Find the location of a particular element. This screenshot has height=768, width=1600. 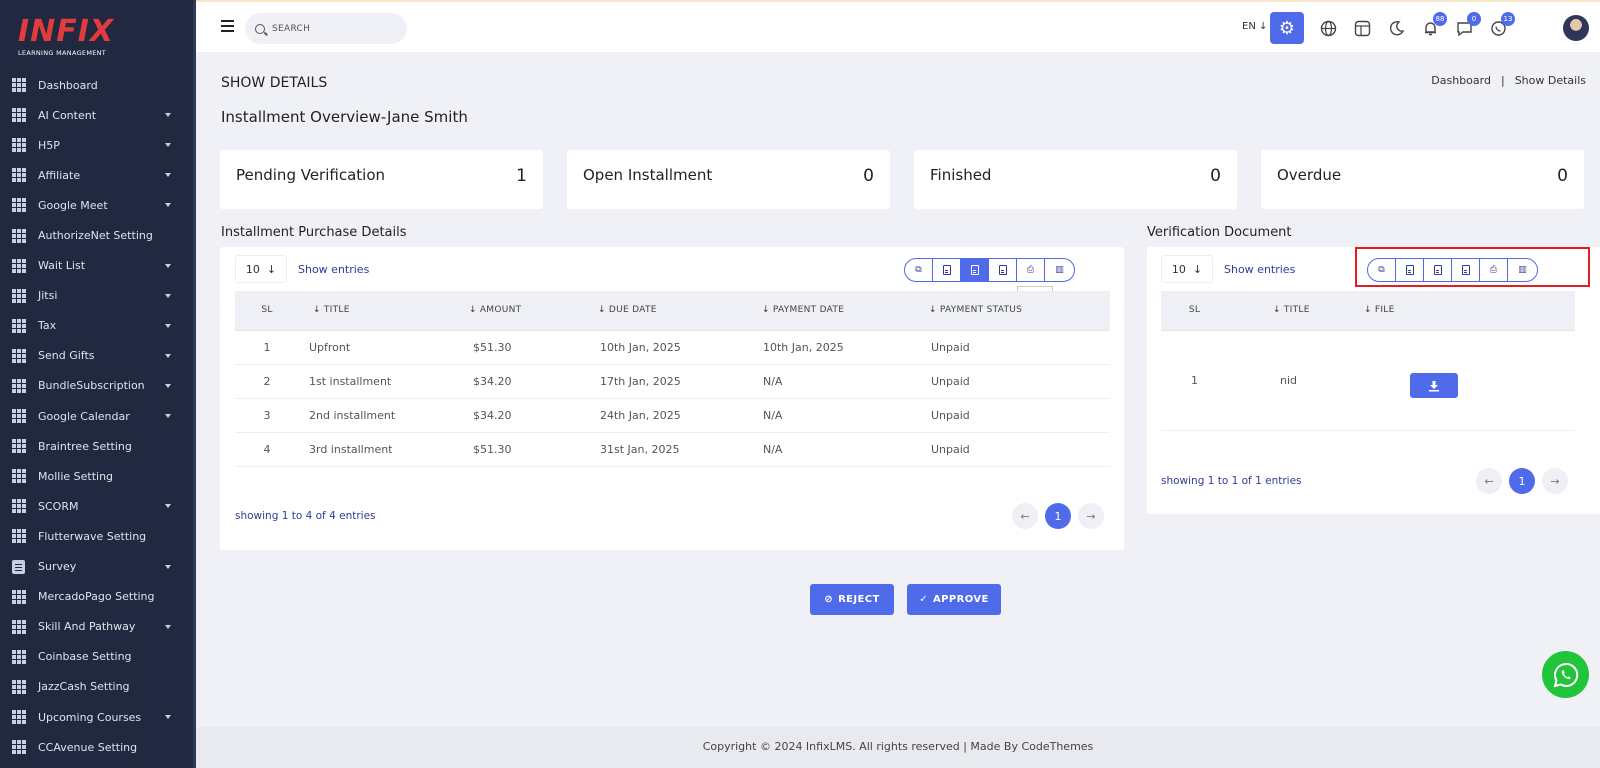

menu-toggle-icon is located at coordinates (227, 26).